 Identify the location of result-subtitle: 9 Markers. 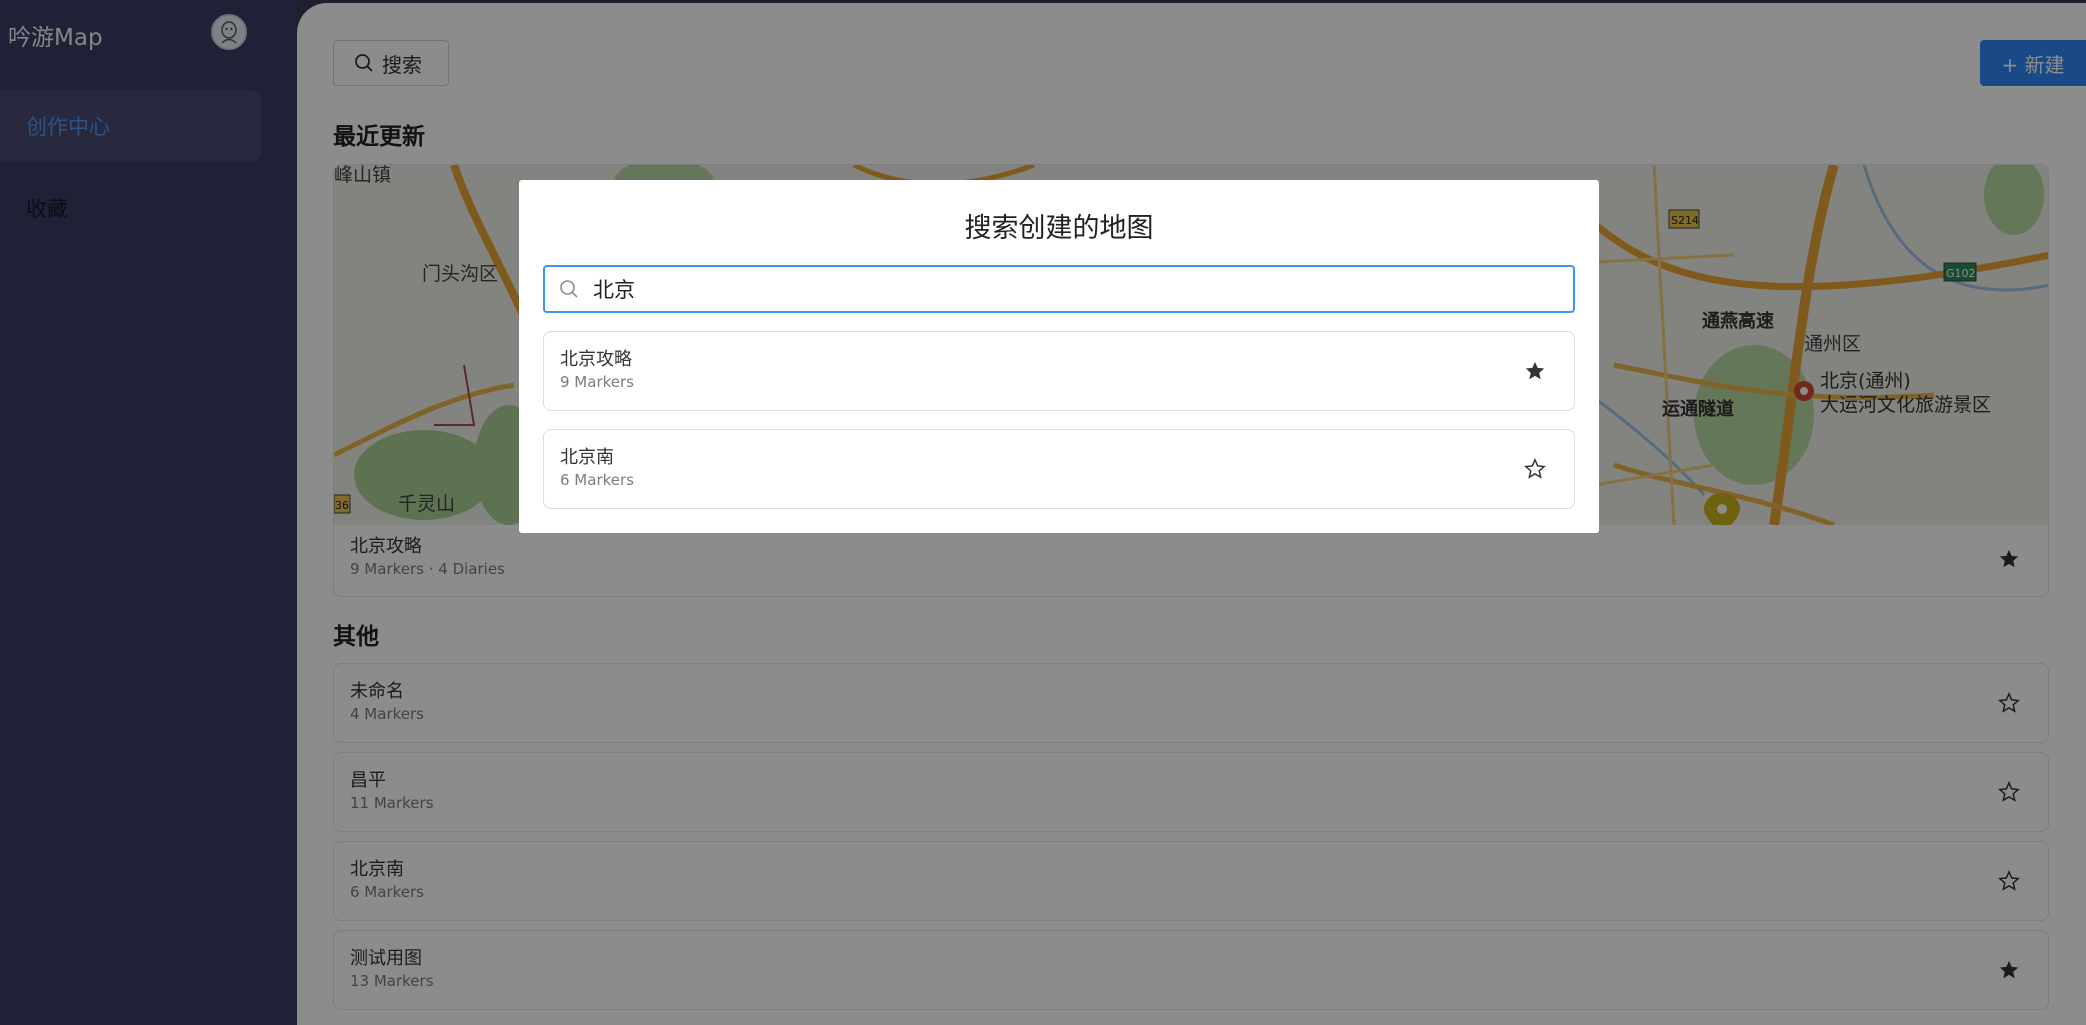
(597, 382).